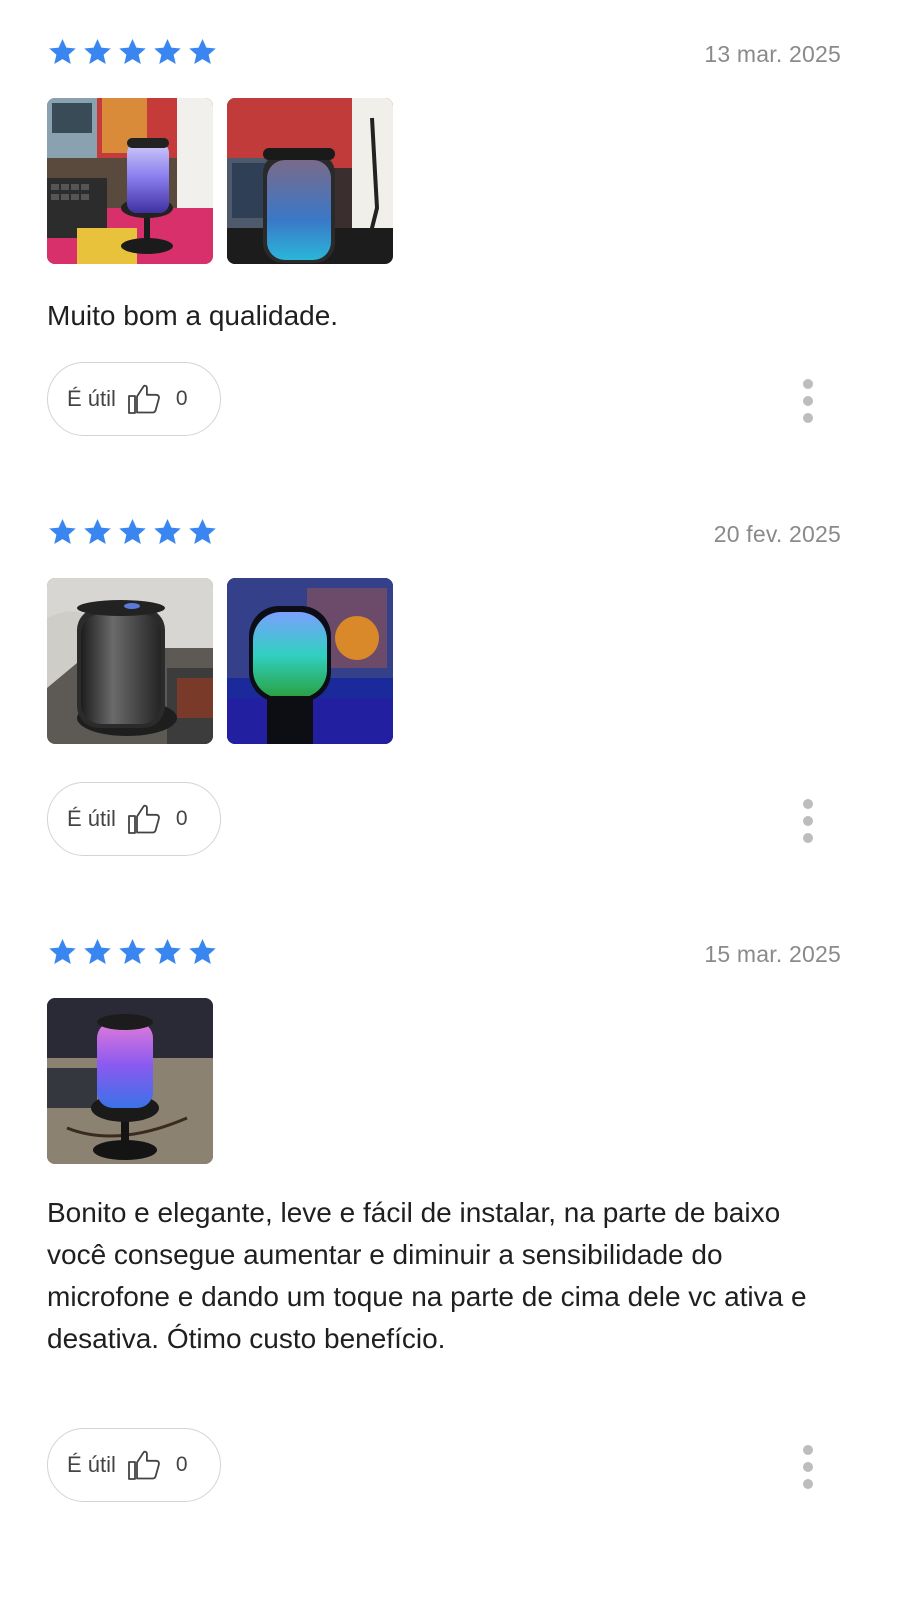 The image size is (900, 1600). What do you see at coordinates (772, 954) in the screenshot?
I see `review-date: 15 mar. 2025` at bounding box center [772, 954].